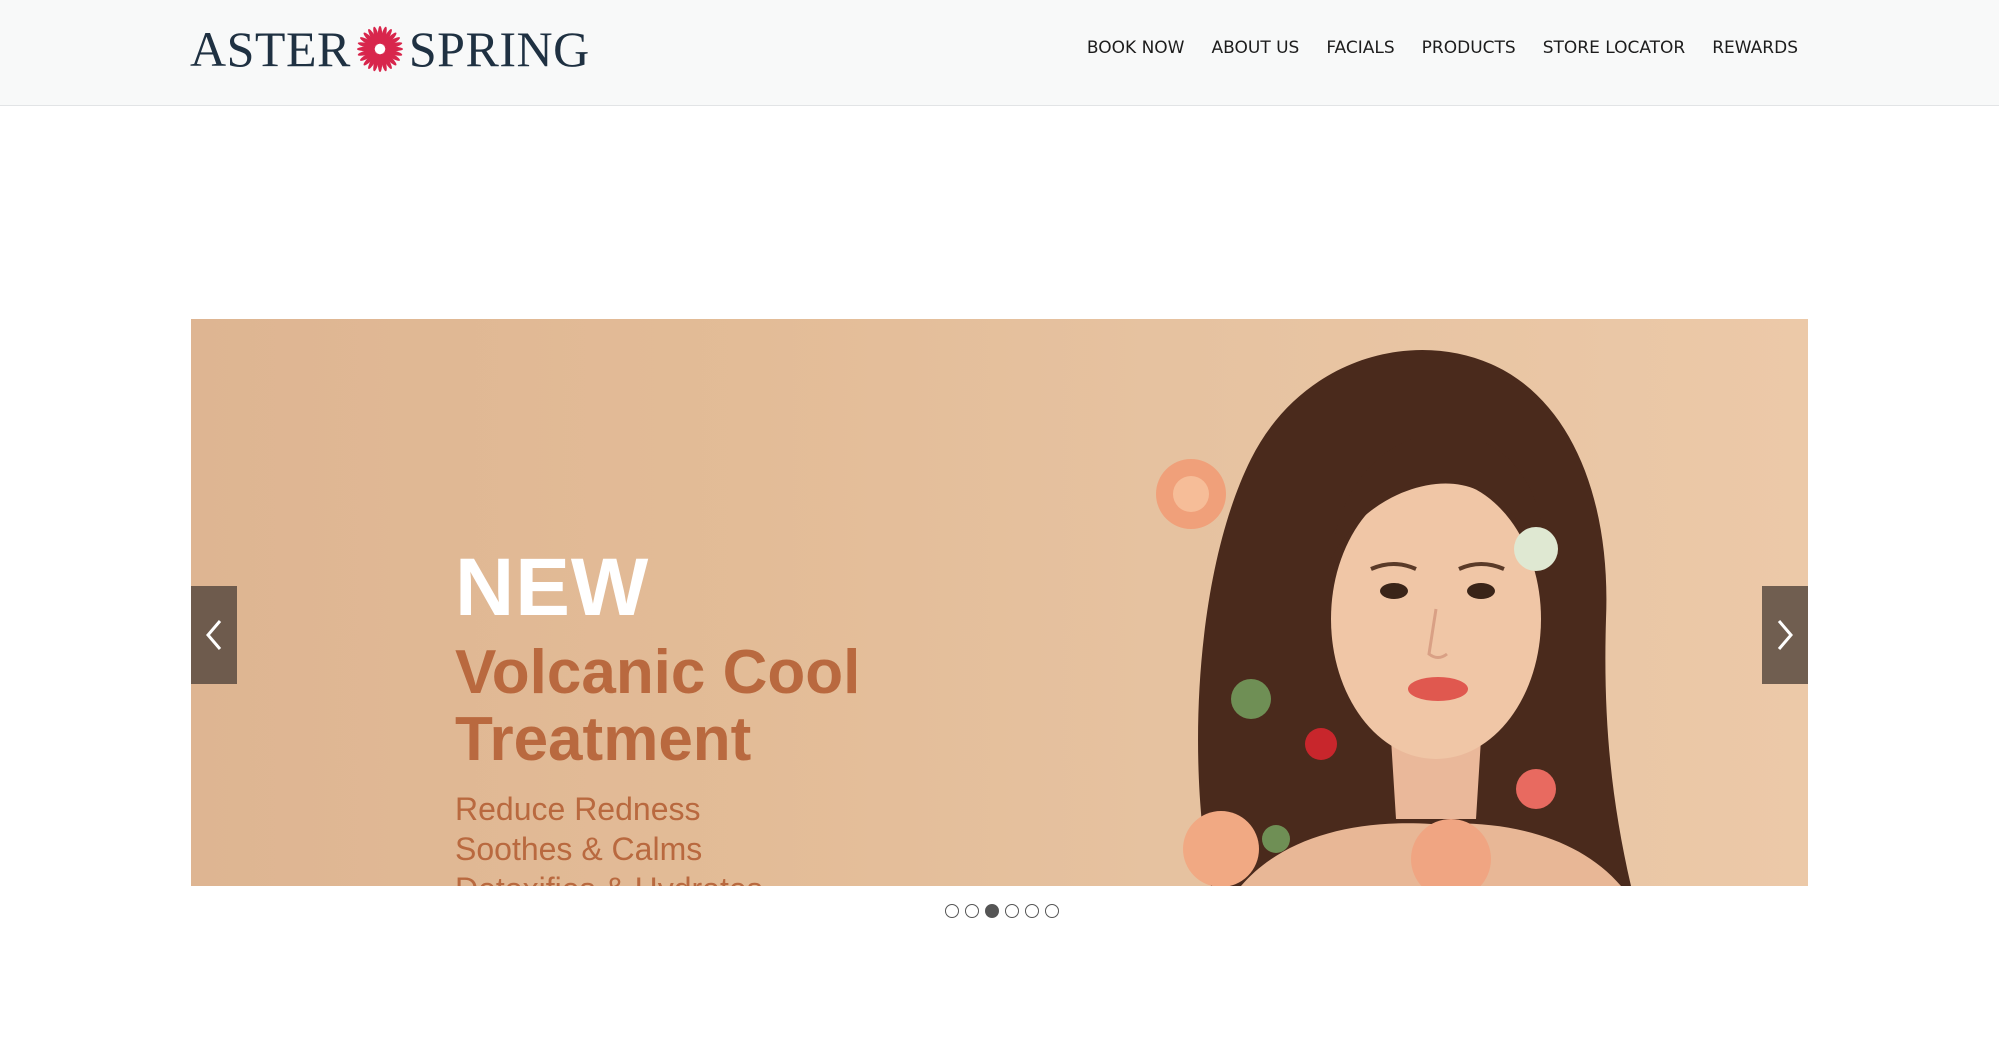 Image resolution: width=1999 pixels, height=1064 pixels. Describe the element at coordinates (657, 877) in the screenshot. I see `benefit-item: Detoxifies & Hydrates` at that location.